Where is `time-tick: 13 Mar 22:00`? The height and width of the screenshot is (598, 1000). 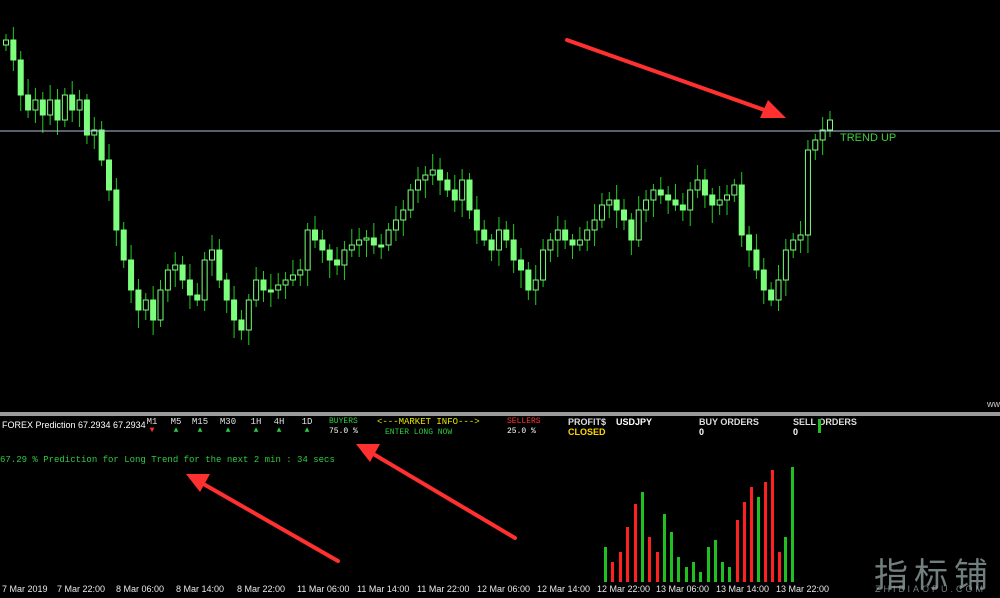 time-tick: 13 Mar 22:00 is located at coordinates (803, 589).